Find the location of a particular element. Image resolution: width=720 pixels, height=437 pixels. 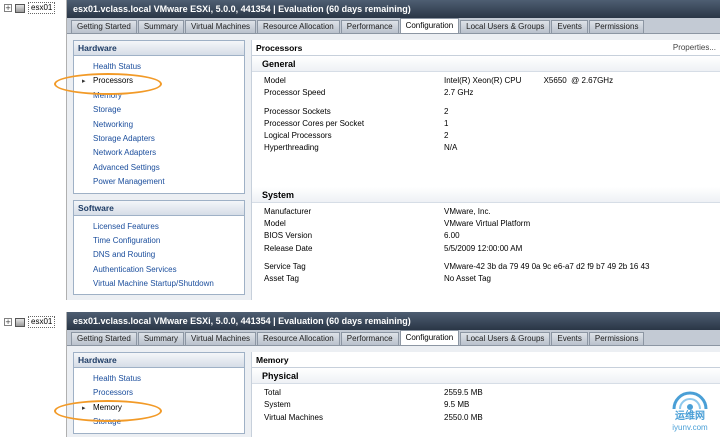

sockets-label: Processor Sockets is located at coordinates (297, 111).